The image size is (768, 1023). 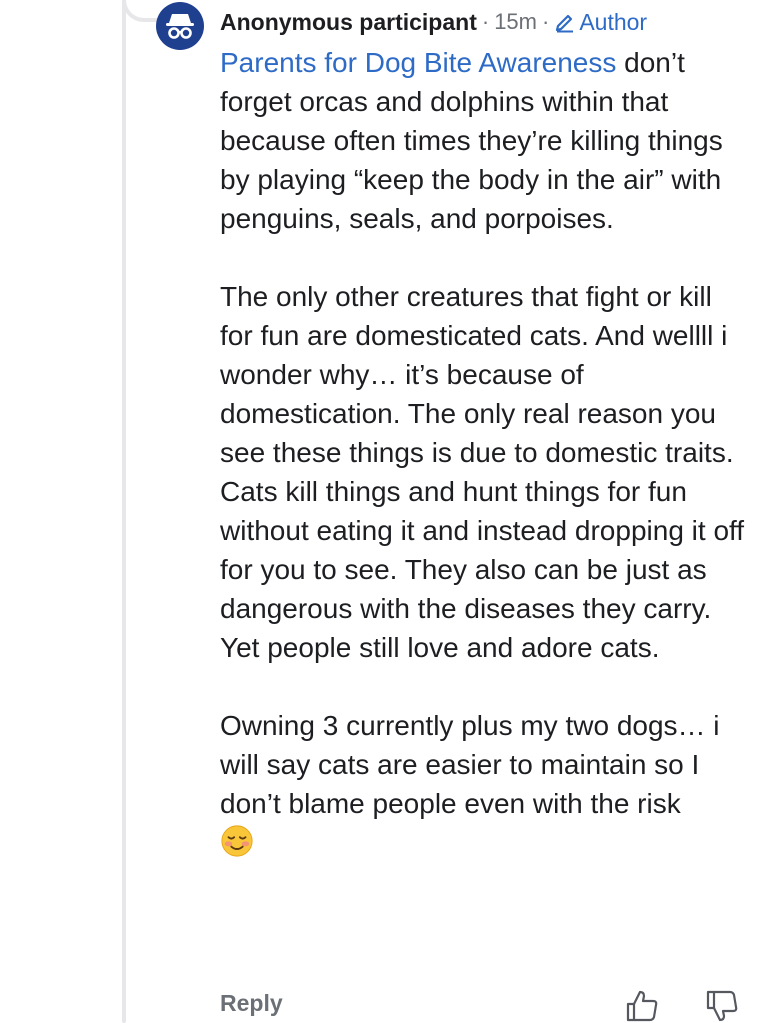 I want to click on timestamp: 15m, so click(x=515, y=21).